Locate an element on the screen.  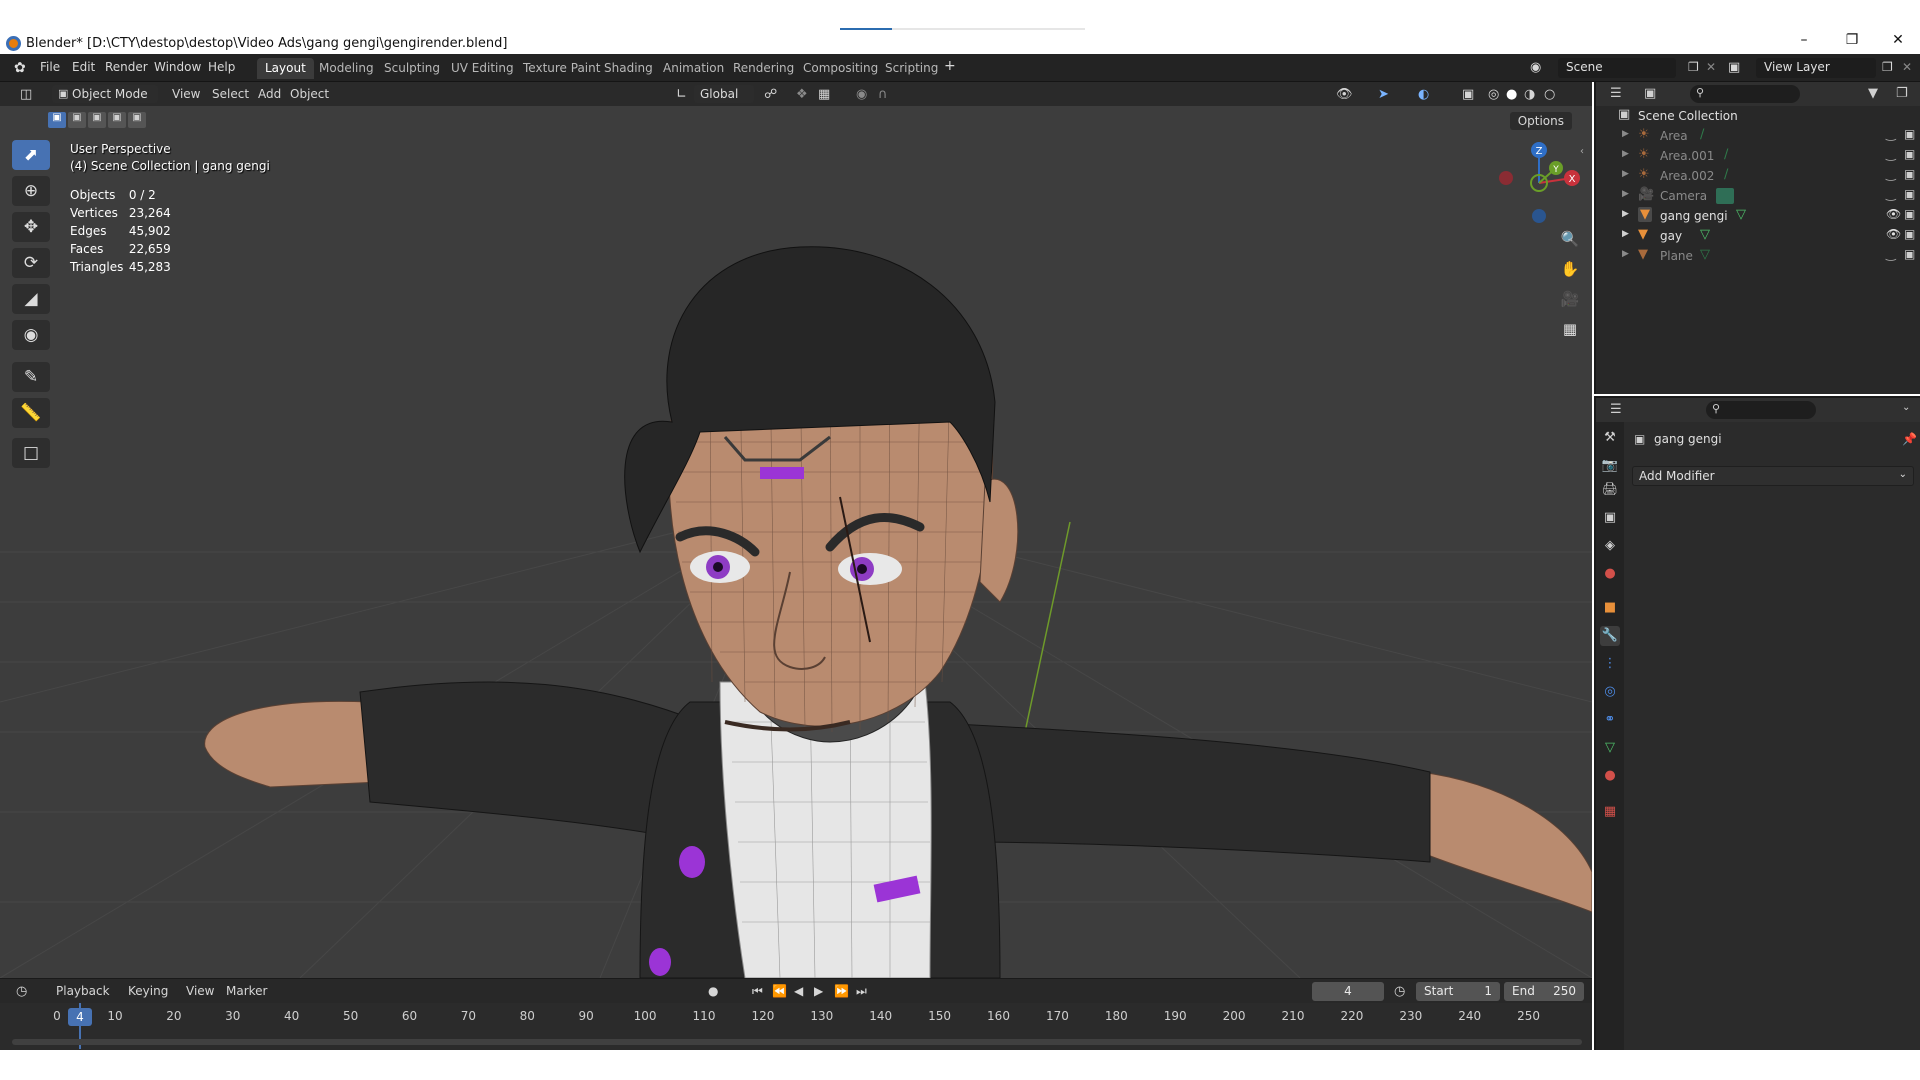
filter-icon: ▼ is located at coordinates (1873, 93).